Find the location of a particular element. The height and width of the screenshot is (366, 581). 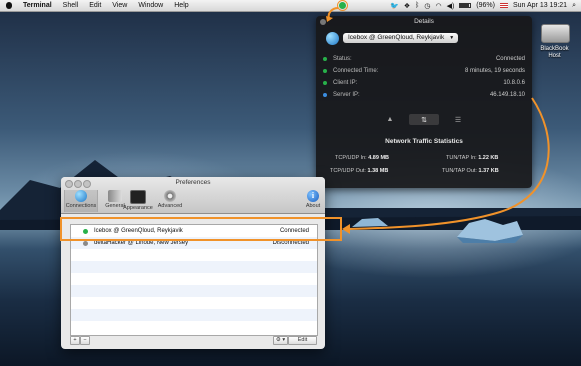

detail-row-time: Connected Time: 8 minutes, 19 seconds is located at coordinates (424, 71).